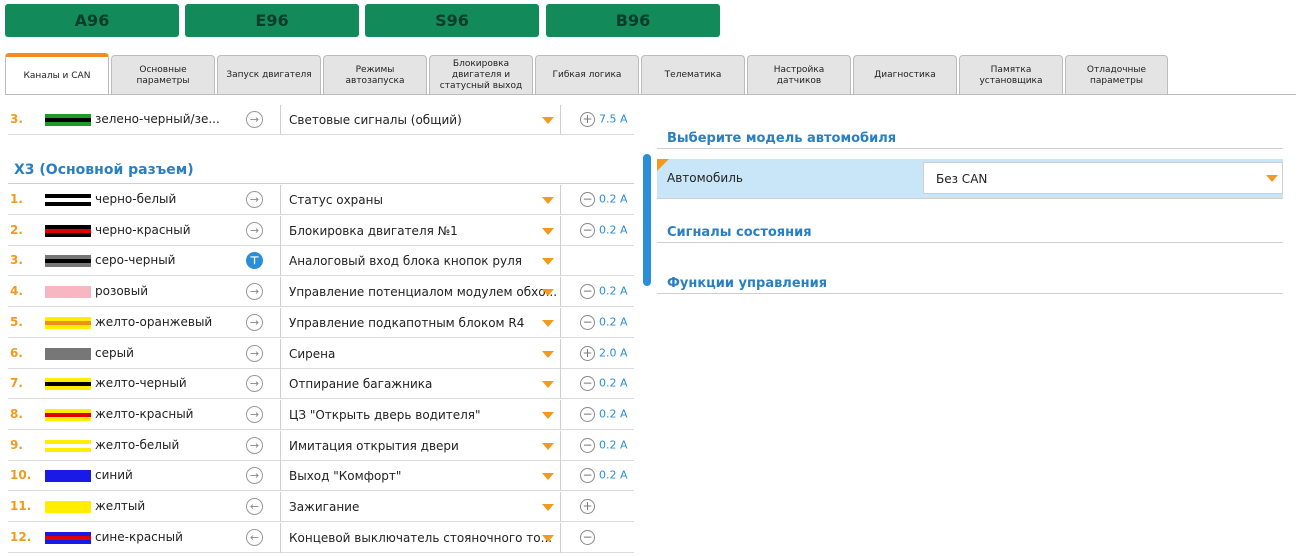 The width and height of the screenshot is (1301, 556). I want to click on channel-row: 1. черно-белый → Статус охраны −0.2 A, so click(321, 200).